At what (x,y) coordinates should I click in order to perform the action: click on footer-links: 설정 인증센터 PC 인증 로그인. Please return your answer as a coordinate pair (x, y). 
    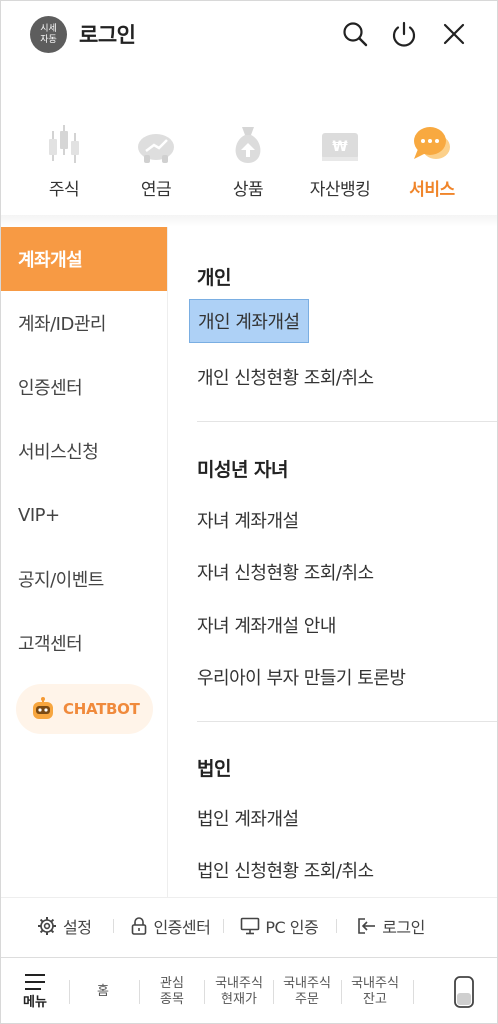
    Looking at the image, I should click on (249, 925).